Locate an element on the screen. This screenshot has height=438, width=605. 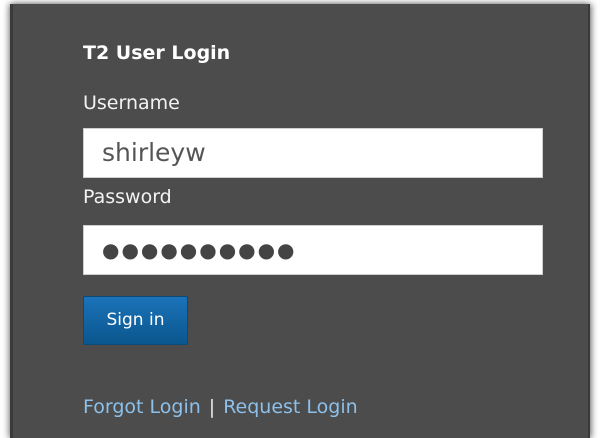
username-label: Username is located at coordinates (131, 103).